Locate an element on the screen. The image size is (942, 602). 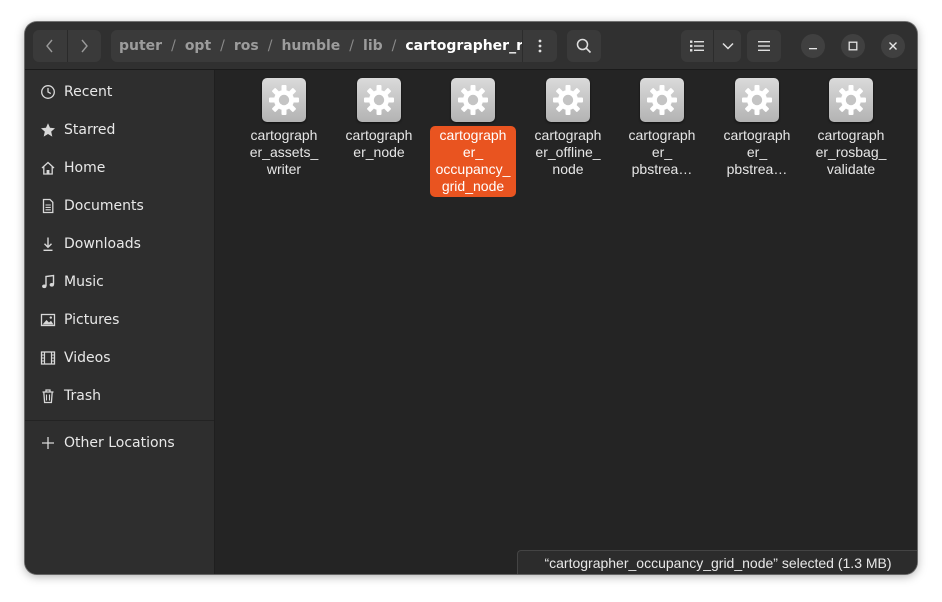
minimize-icon is located at coordinates (813, 49).